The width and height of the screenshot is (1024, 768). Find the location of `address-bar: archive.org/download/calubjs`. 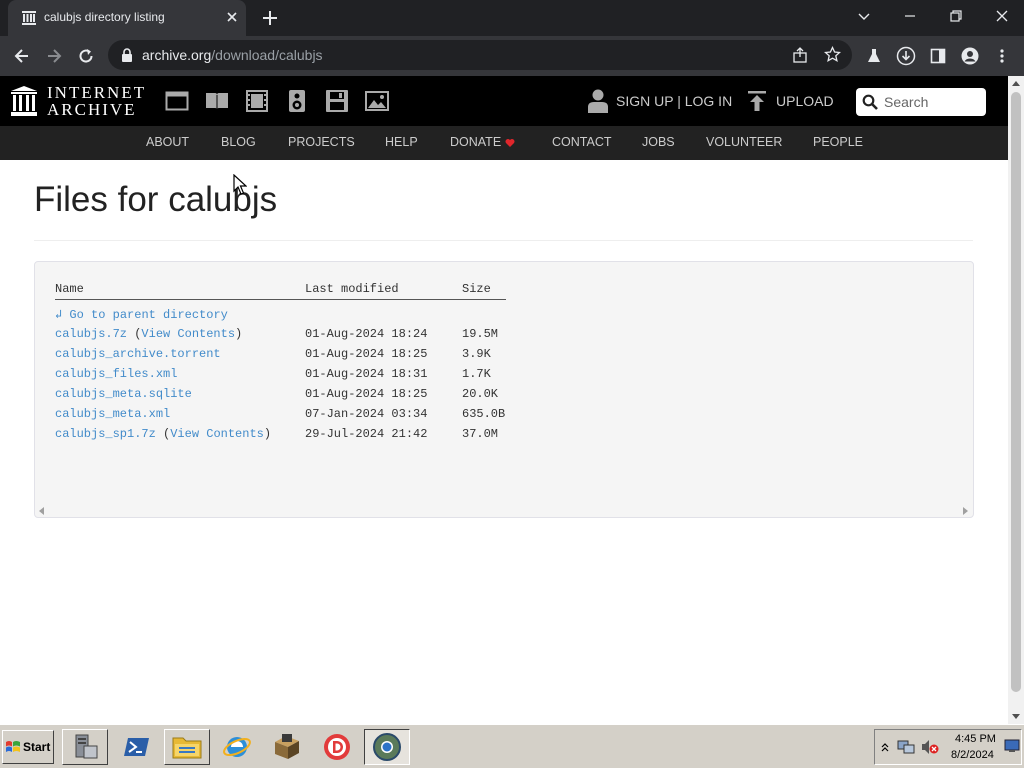

address-bar: archive.org/download/calubjs is located at coordinates (480, 55).